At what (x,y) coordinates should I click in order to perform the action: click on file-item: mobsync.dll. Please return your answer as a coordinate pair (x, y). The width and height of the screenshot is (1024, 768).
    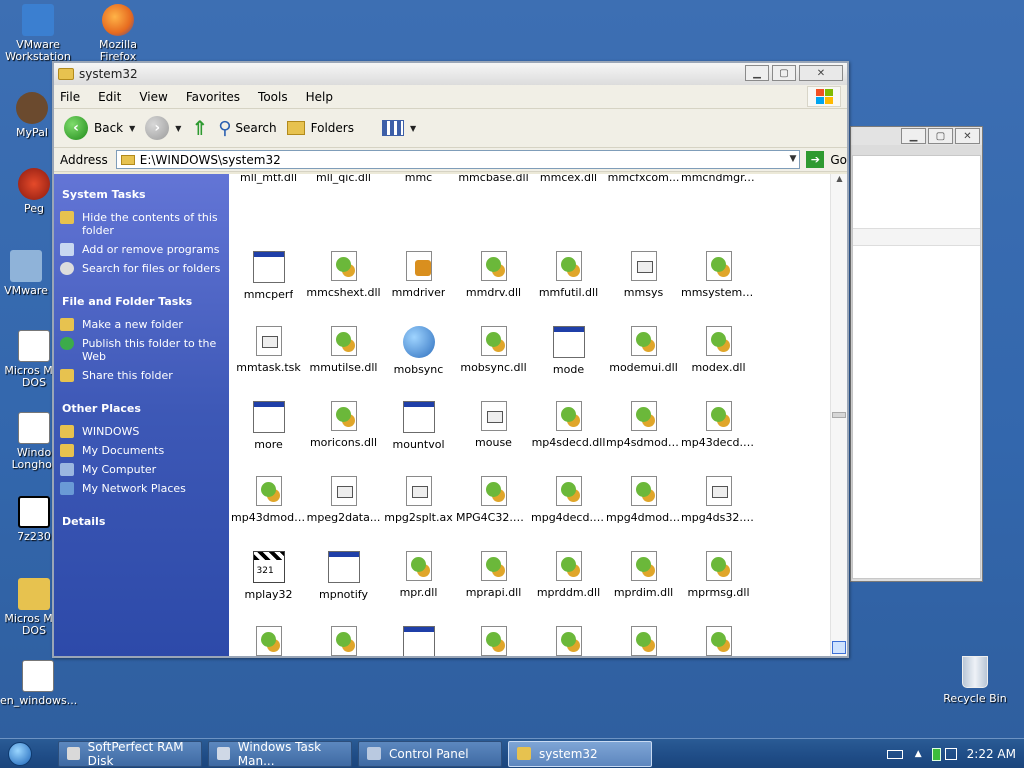
    Looking at the image, I should click on (493, 353).